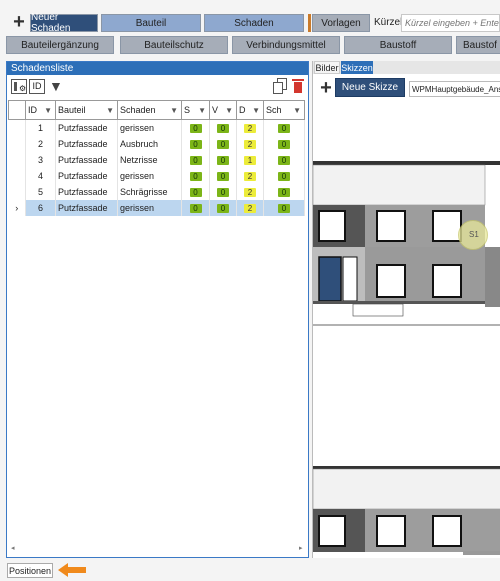 The image size is (500, 581). Describe the element at coordinates (19, 23) in the screenshot. I see `add-icon: +` at that location.